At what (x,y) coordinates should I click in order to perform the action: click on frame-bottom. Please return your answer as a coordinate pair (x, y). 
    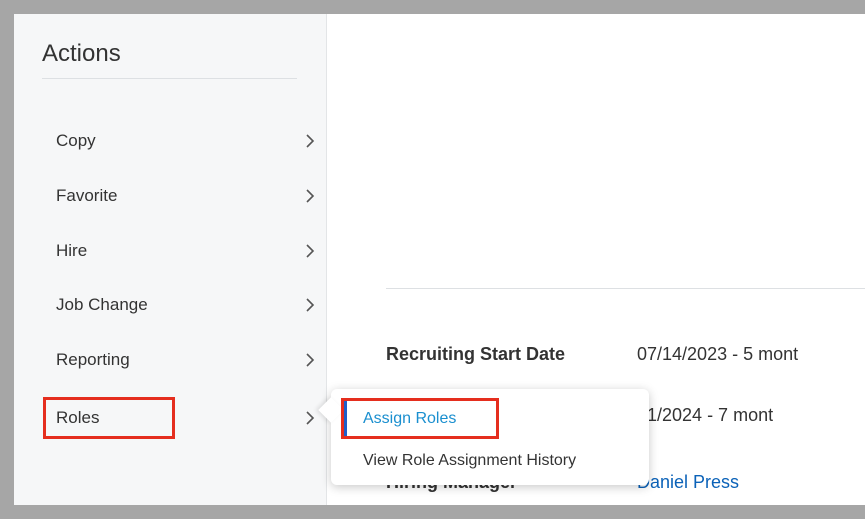
    Looking at the image, I should click on (432, 512).